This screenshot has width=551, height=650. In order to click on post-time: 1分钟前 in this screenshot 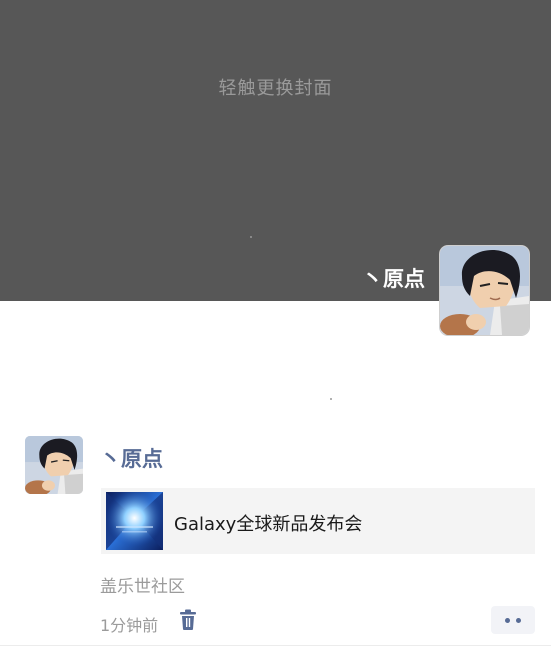, I will do `click(129, 625)`.